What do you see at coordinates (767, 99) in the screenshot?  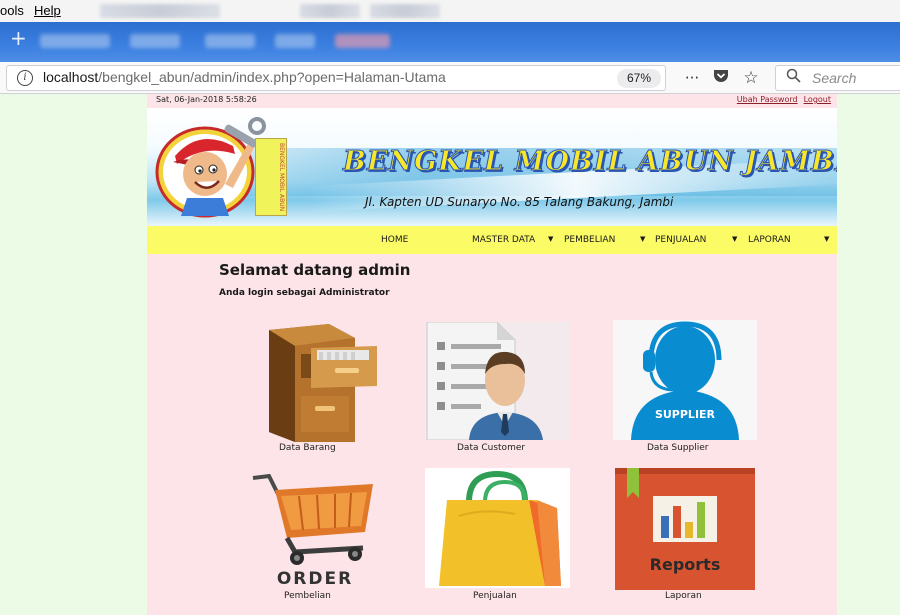 I see `change-password-link: Ubah Password` at bounding box center [767, 99].